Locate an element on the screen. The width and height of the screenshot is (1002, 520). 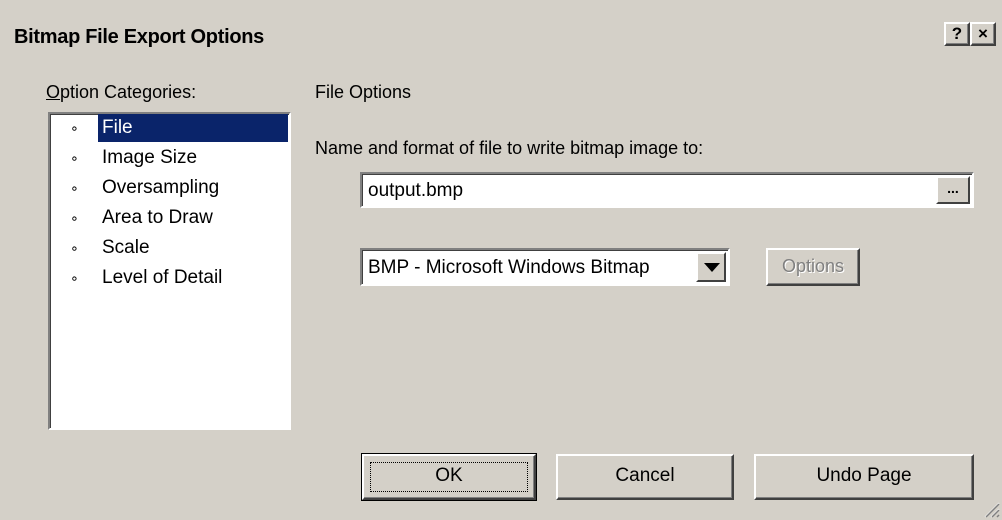
format-dropdown: BMP - Microsoft Windows Bitmap is located at coordinates (545, 267).